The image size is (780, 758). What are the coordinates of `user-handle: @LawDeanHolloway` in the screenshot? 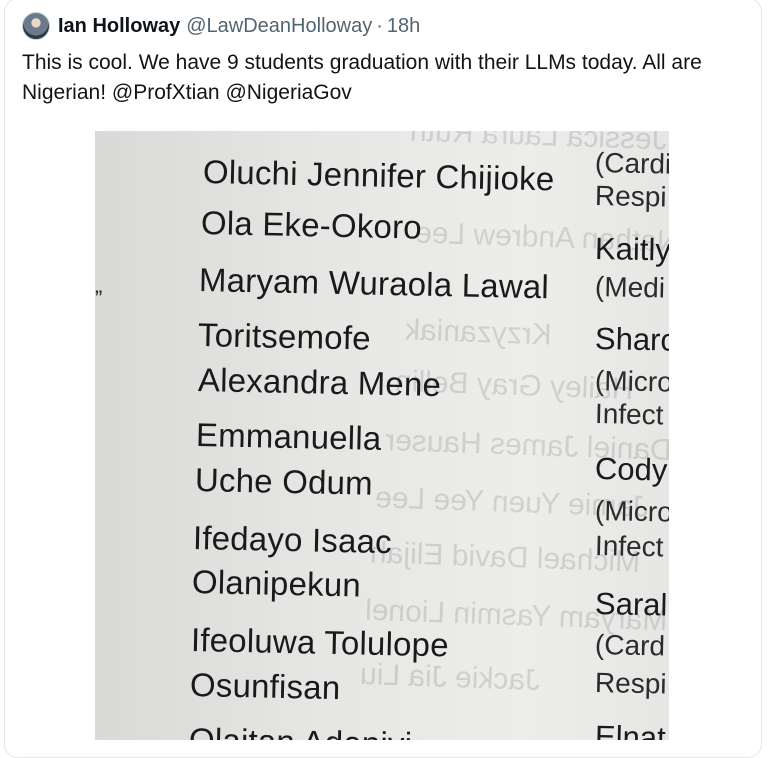 It's located at (279, 26).